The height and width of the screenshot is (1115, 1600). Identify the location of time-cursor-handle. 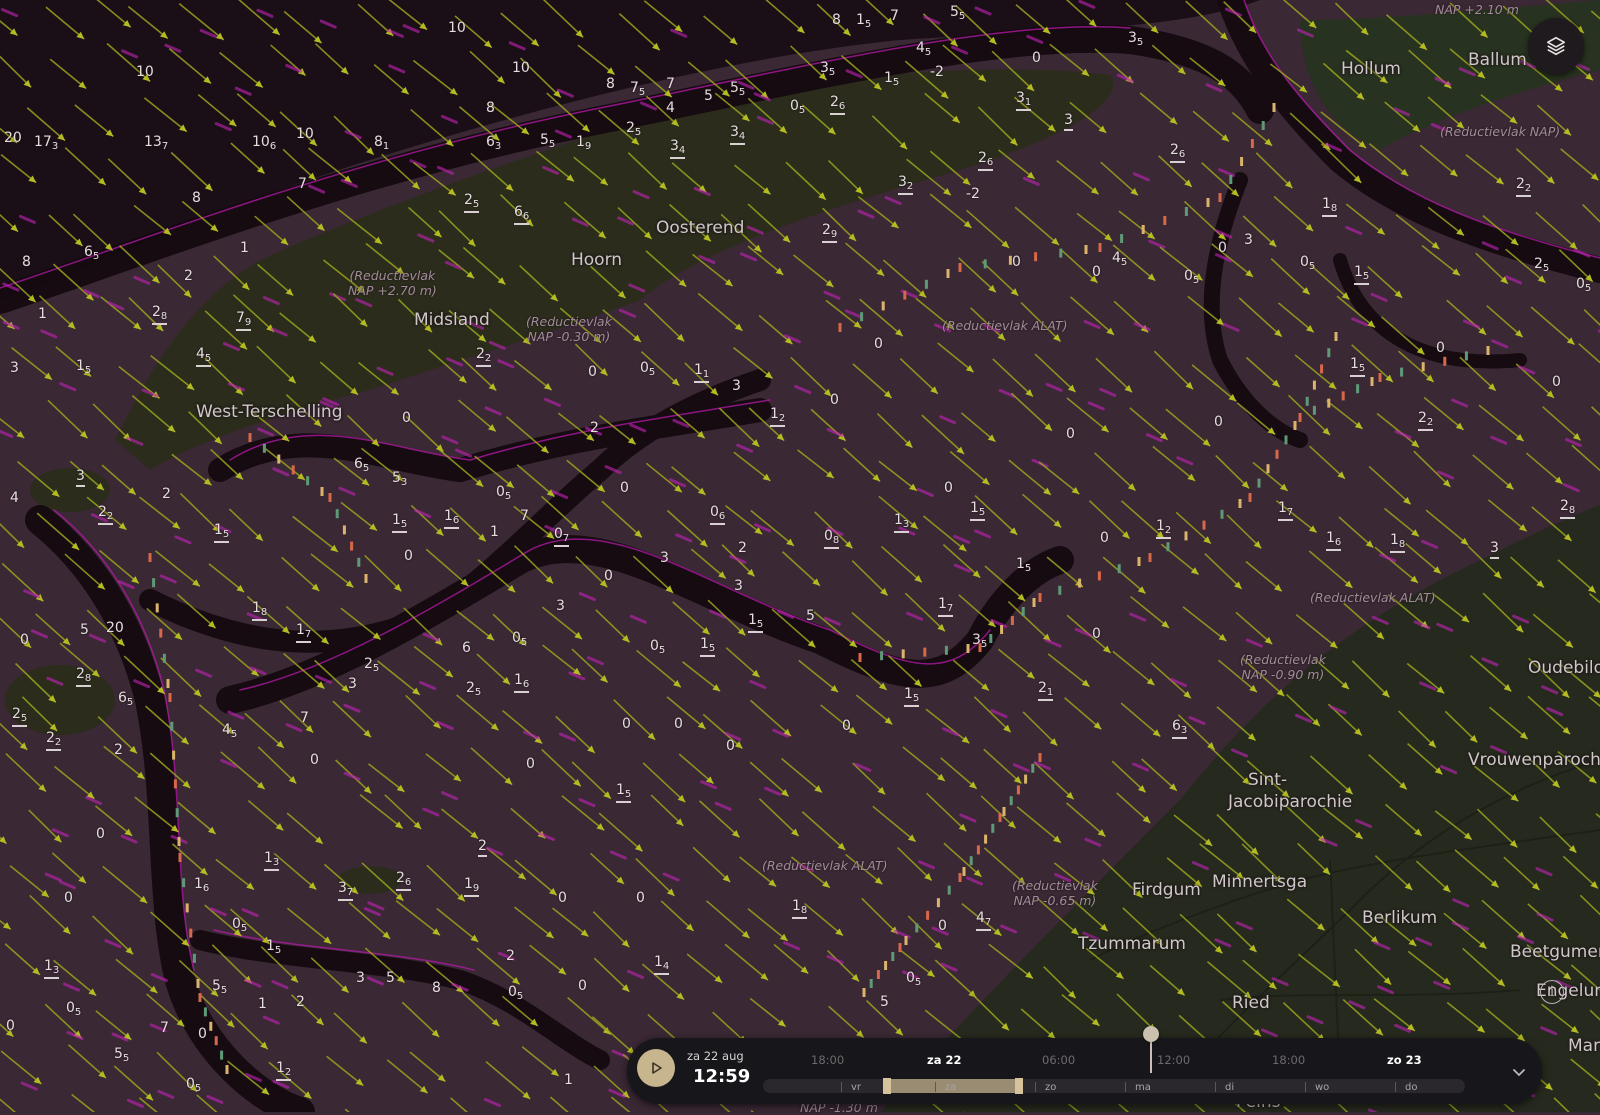
(1150, 1034).